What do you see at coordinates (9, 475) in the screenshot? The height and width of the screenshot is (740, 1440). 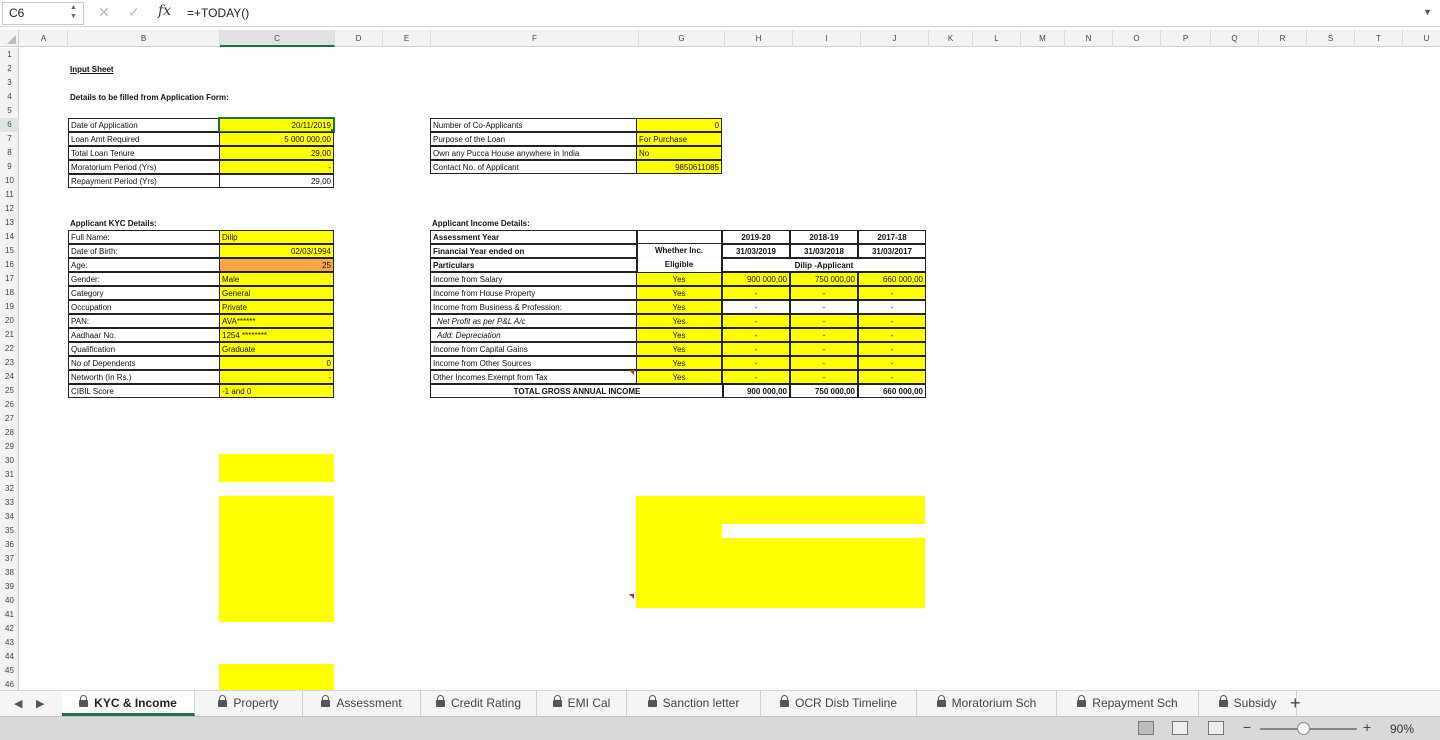 I see `row-header-31: 31` at bounding box center [9, 475].